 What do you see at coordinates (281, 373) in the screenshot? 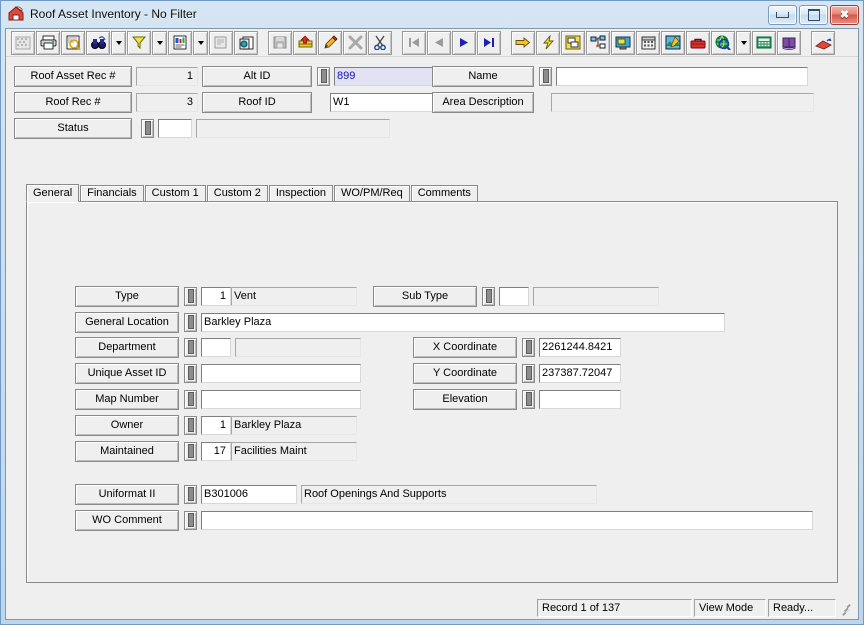
I see `unique-asset-id-input` at bounding box center [281, 373].